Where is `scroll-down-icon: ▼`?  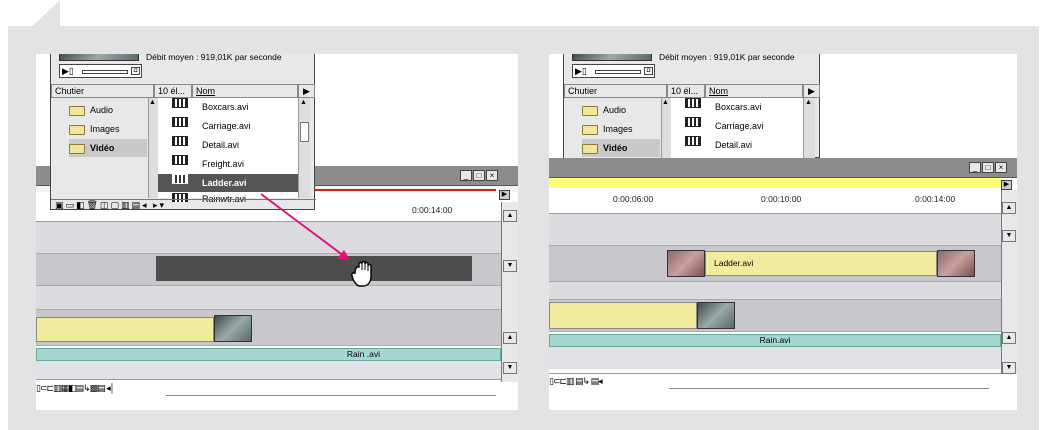 scroll-down-icon: ▼ is located at coordinates (1009, 236).